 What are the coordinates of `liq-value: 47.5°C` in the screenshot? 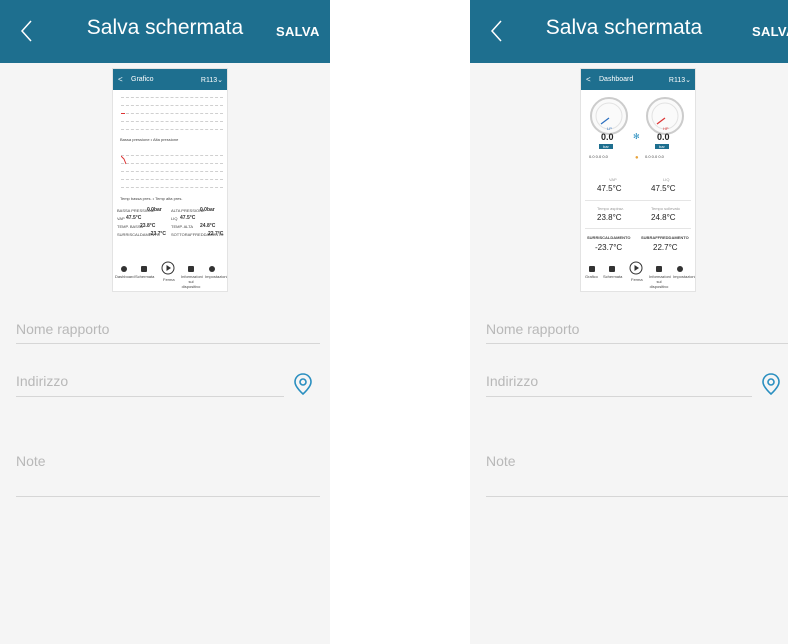 It's located at (663, 188).